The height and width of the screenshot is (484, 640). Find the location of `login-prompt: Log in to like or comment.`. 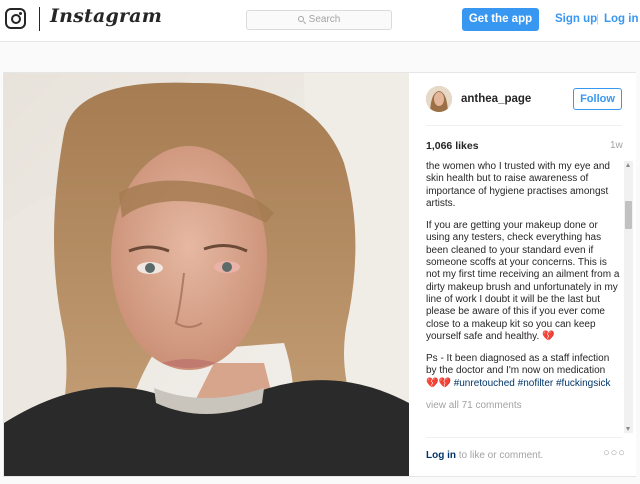

login-prompt: Log in to like or comment. is located at coordinates (484, 455).